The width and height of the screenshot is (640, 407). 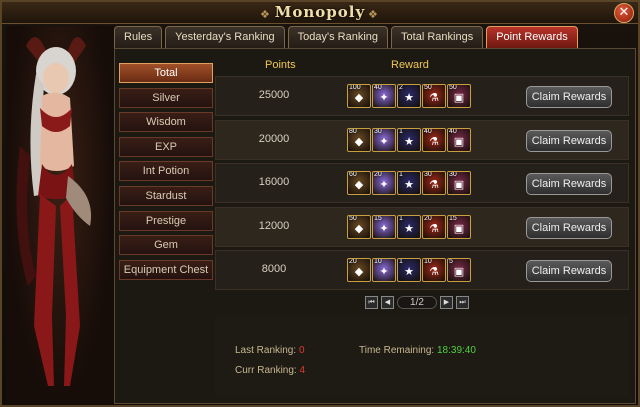 What do you see at coordinates (359, 269) in the screenshot?
I see `money-bag-icon: ◆ 20` at bounding box center [359, 269].